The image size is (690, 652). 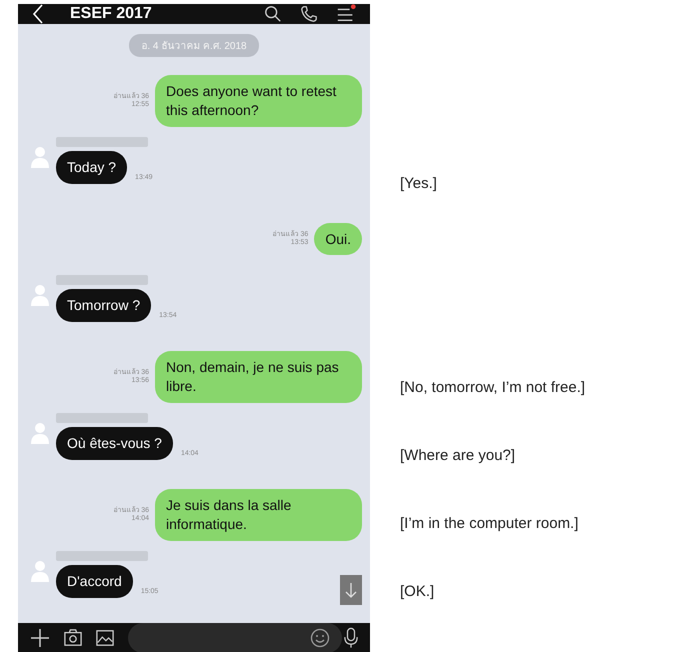 What do you see at coordinates (92, 167) in the screenshot?
I see `received-message-bubble: Today ?` at bounding box center [92, 167].